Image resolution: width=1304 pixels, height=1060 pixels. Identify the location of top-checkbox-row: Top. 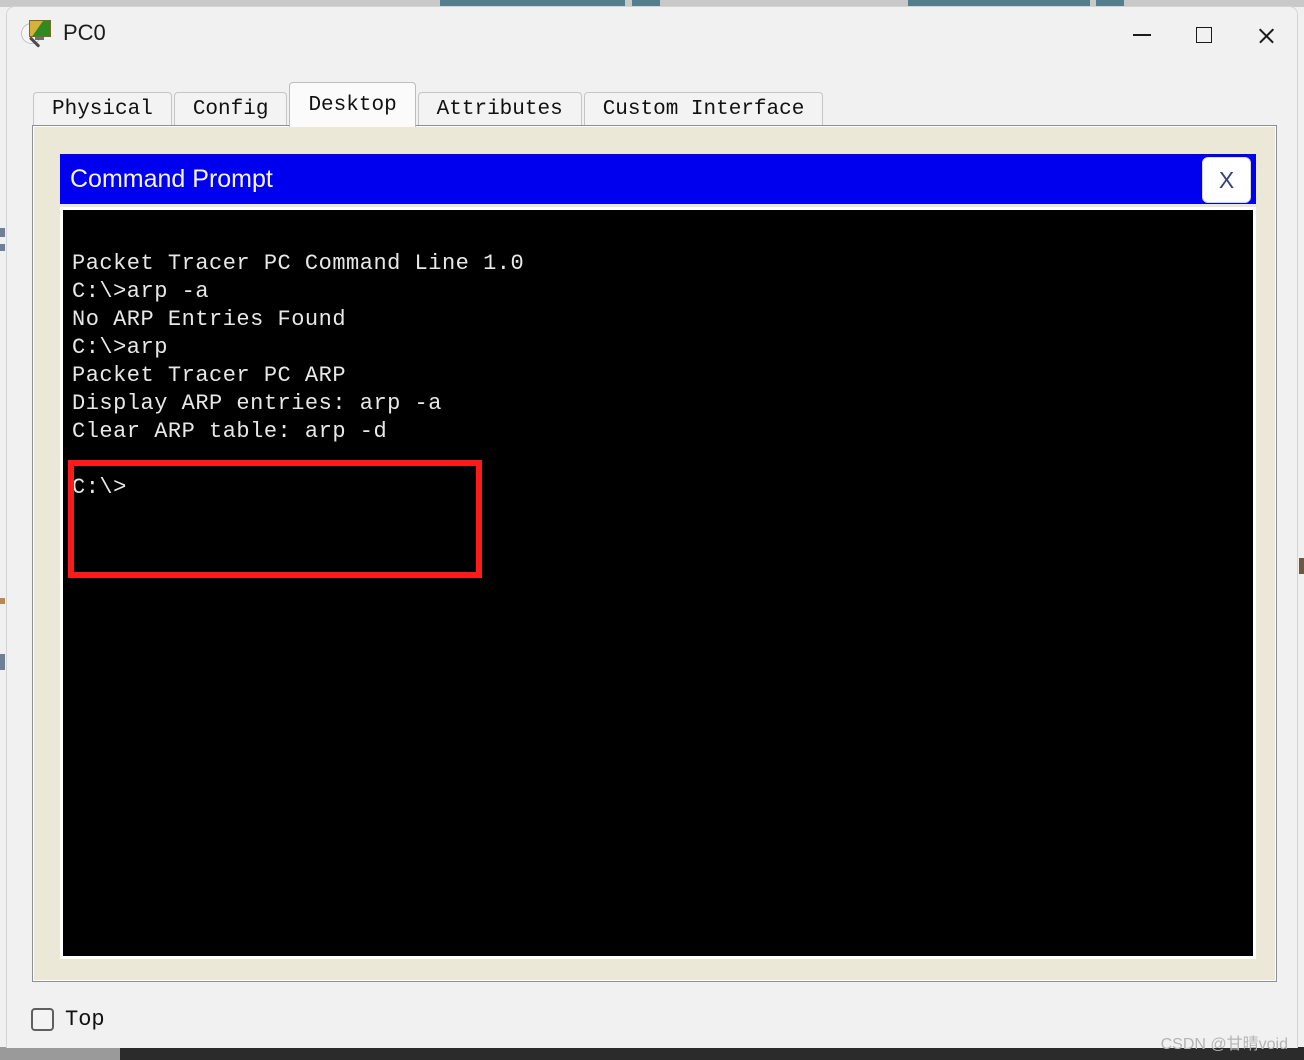
(68, 1019).